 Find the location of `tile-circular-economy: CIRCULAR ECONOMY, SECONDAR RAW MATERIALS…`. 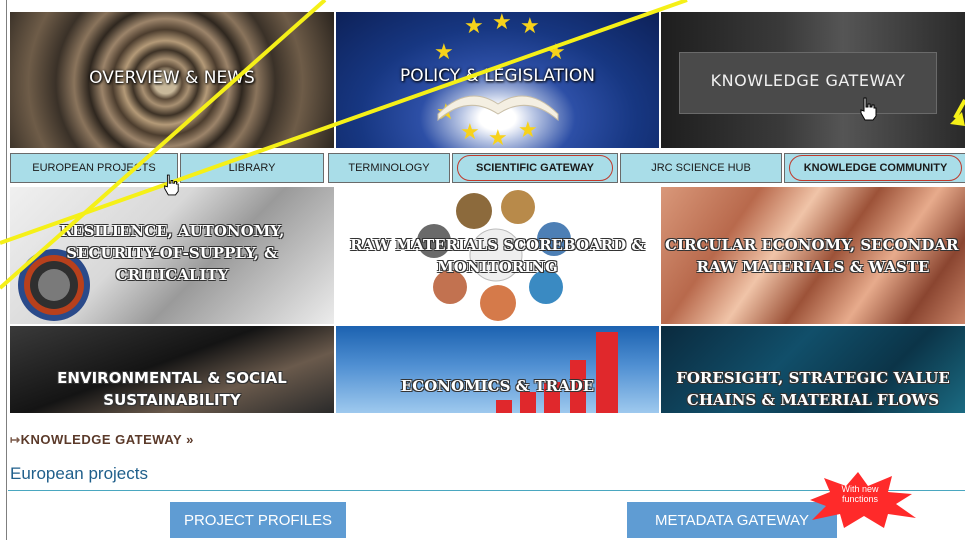

tile-circular-economy: CIRCULAR ECONOMY, SECONDAR RAW MATERIALS… is located at coordinates (813, 255).